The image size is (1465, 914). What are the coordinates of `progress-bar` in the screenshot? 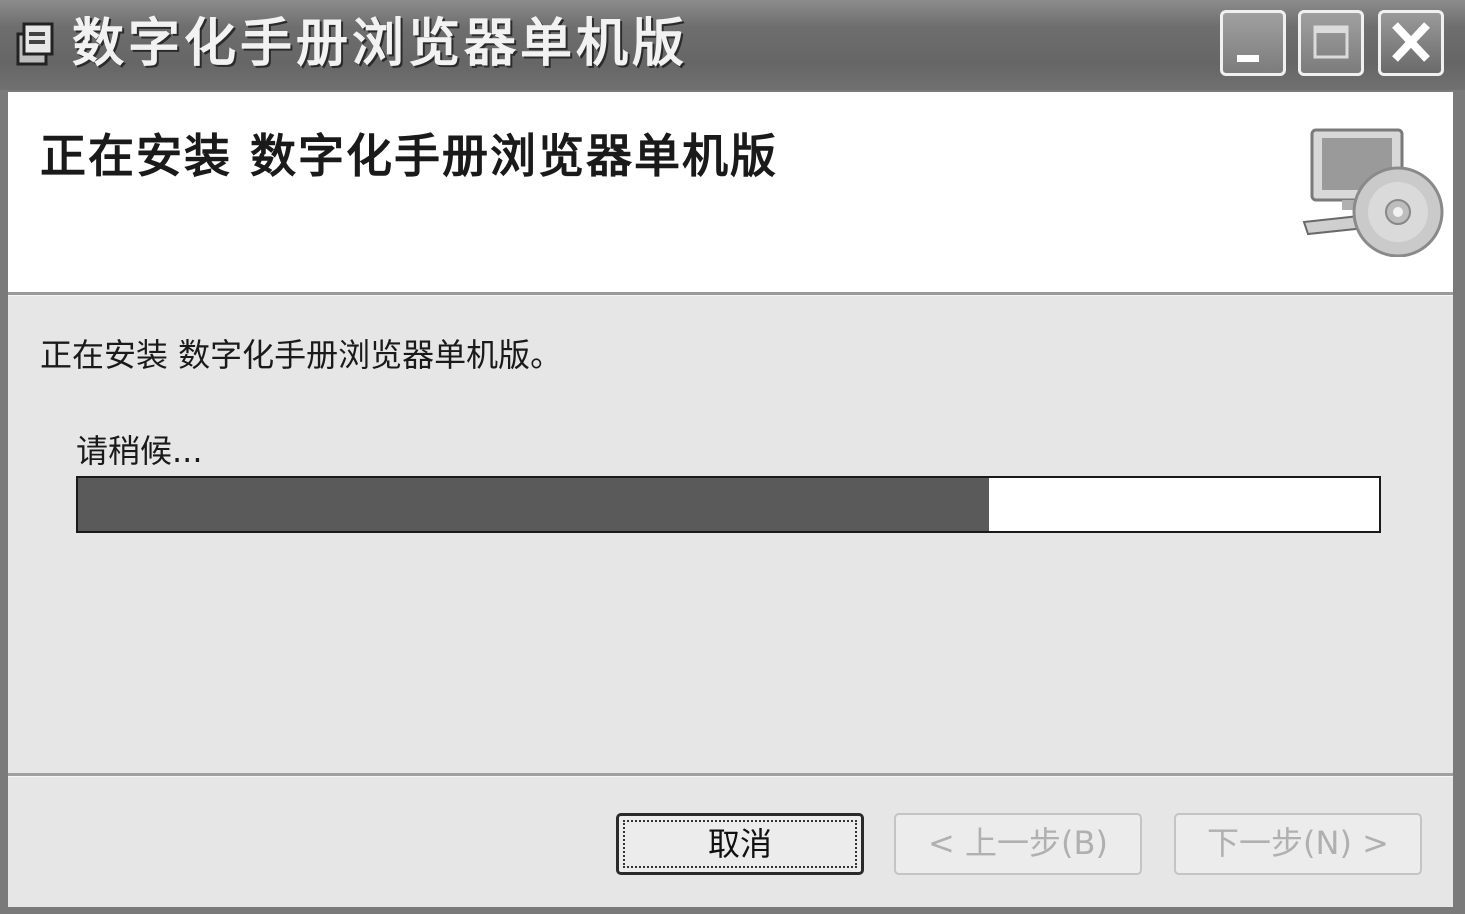 It's located at (728, 504).